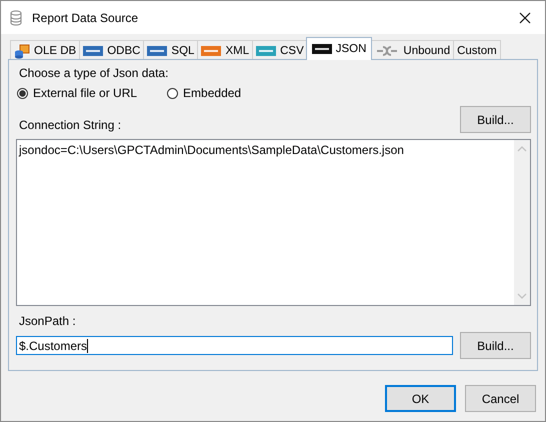  What do you see at coordinates (234, 345) in the screenshot?
I see `jsonpath-field: $.Customers` at bounding box center [234, 345].